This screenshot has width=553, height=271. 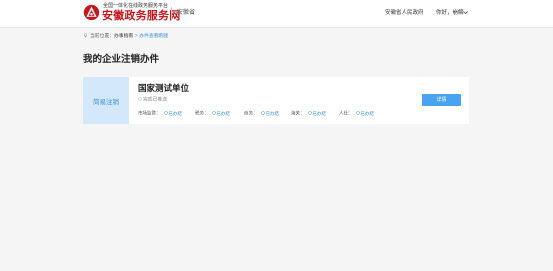 What do you see at coordinates (149, 114) in the screenshot?
I see `field-label: 市场监管：` at bounding box center [149, 114].